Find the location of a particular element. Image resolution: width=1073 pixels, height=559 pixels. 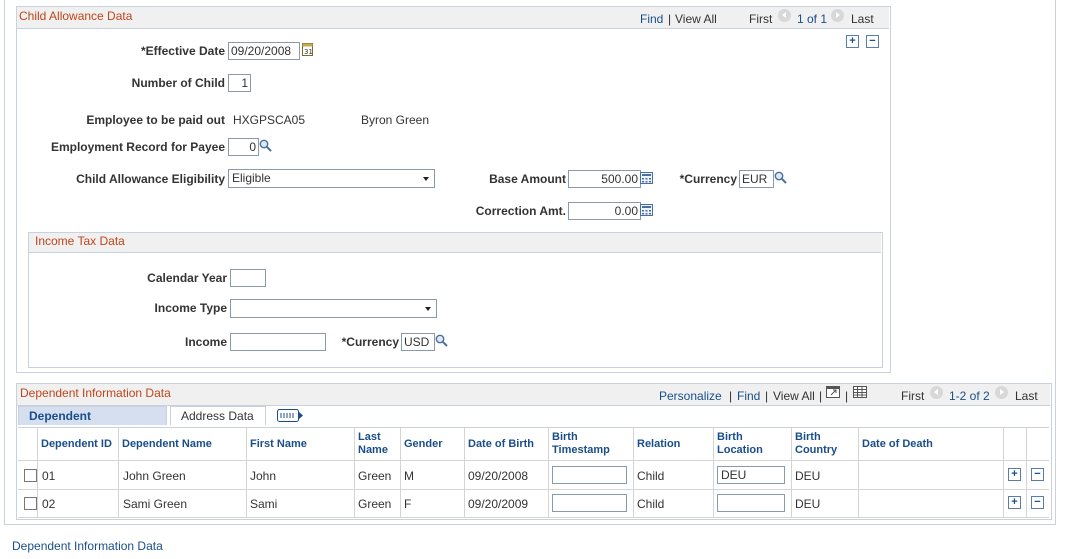

tab-dependent-information: Dependent Information is located at coordinates (92, 424).